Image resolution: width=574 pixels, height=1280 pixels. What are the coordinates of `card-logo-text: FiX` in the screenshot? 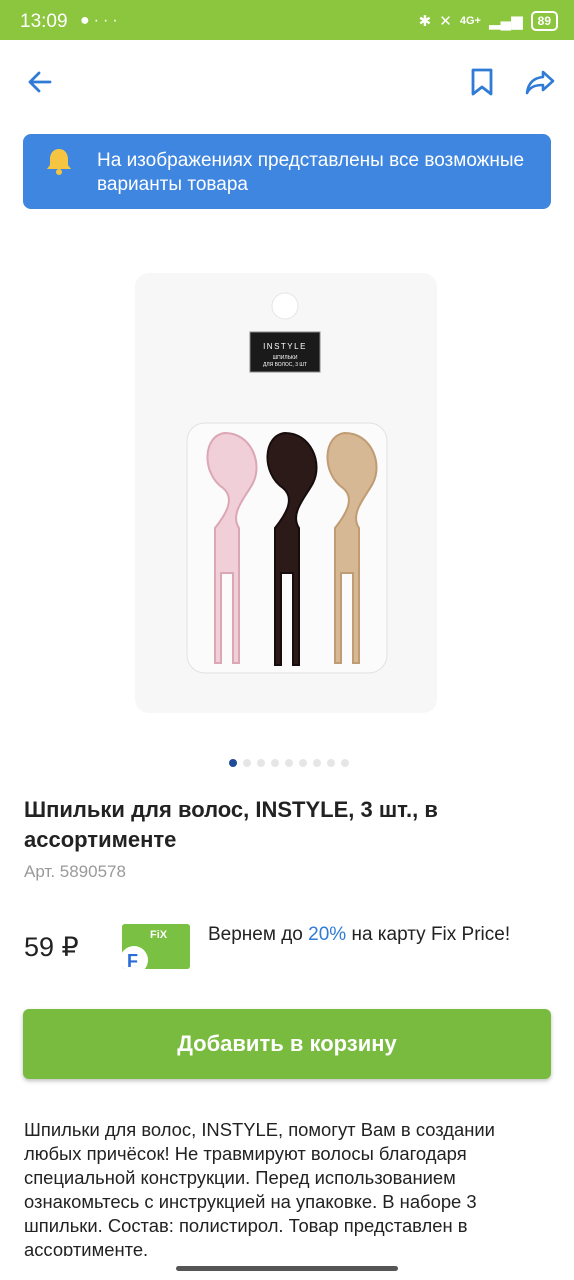 It's located at (159, 935).